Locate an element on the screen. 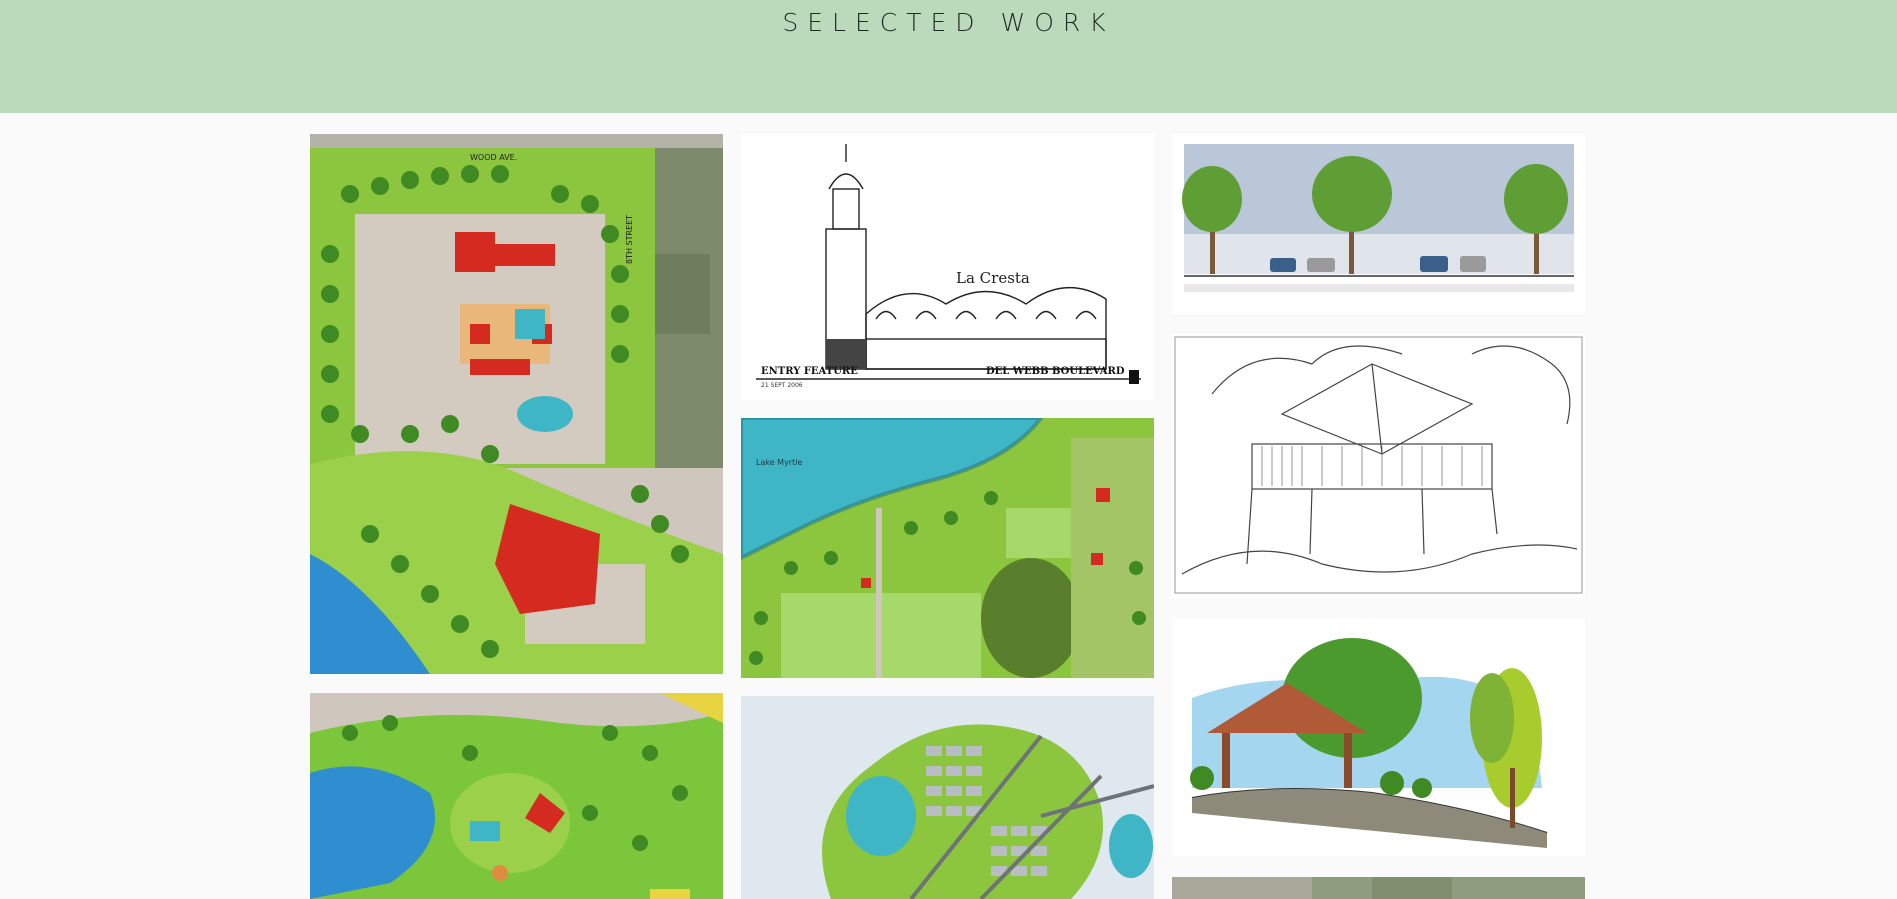  lake-label: Lake Myrtle is located at coordinates (779, 462).